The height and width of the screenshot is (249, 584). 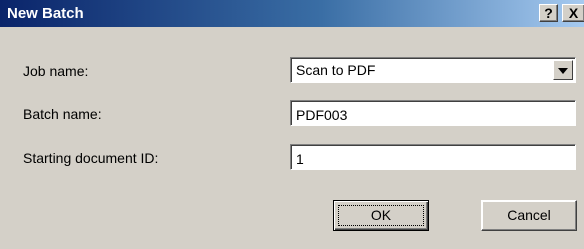 What do you see at coordinates (573, 13) in the screenshot?
I see `close-button: X` at bounding box center [573, 13].